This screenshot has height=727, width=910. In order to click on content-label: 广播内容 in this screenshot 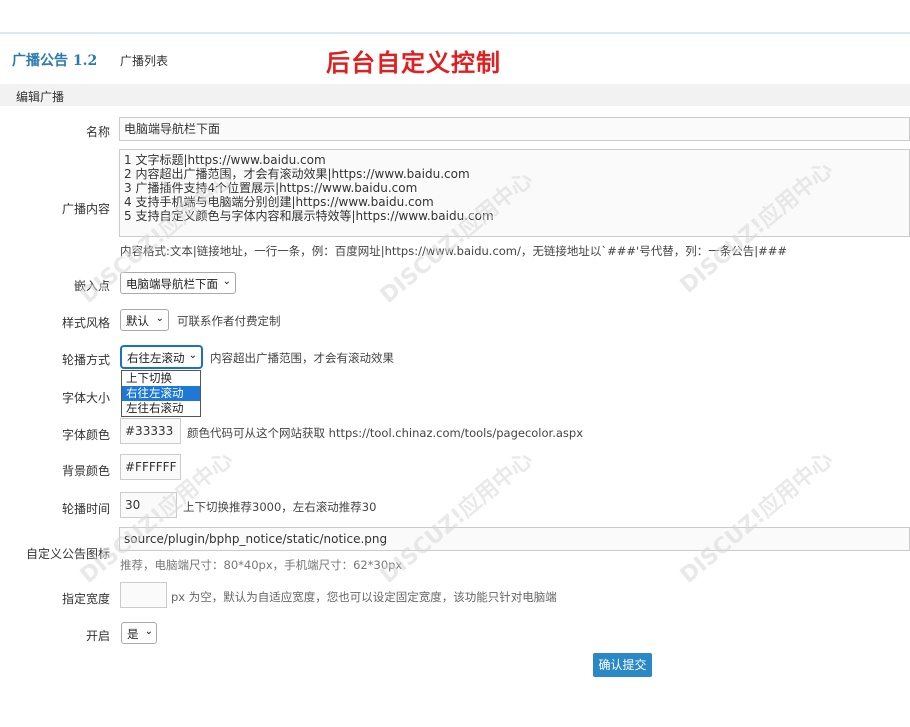, I will do `click(85, 209)`.